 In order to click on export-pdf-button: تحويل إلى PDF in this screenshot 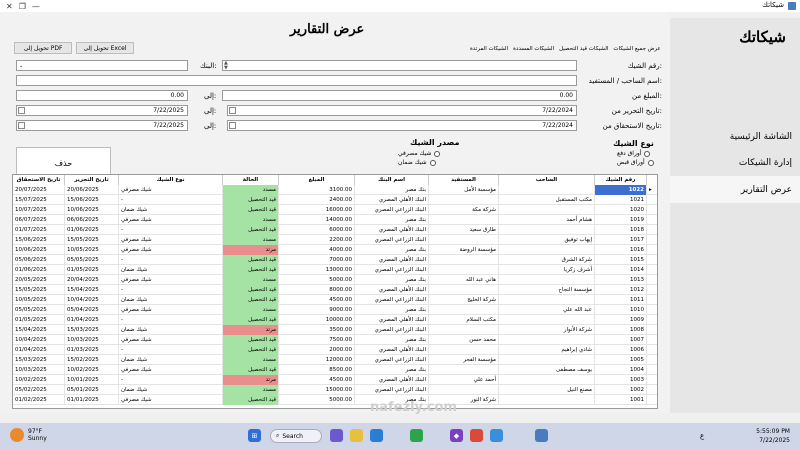, I will do `click(43, 48)`.